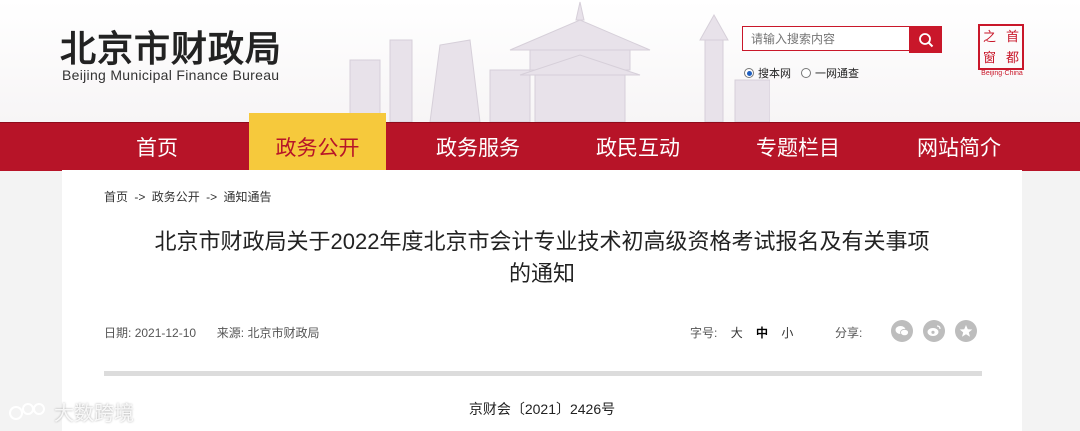  Describe the element at coordinates (749, 73) in the screenshot. I see `radio-icon-selected` at that location.